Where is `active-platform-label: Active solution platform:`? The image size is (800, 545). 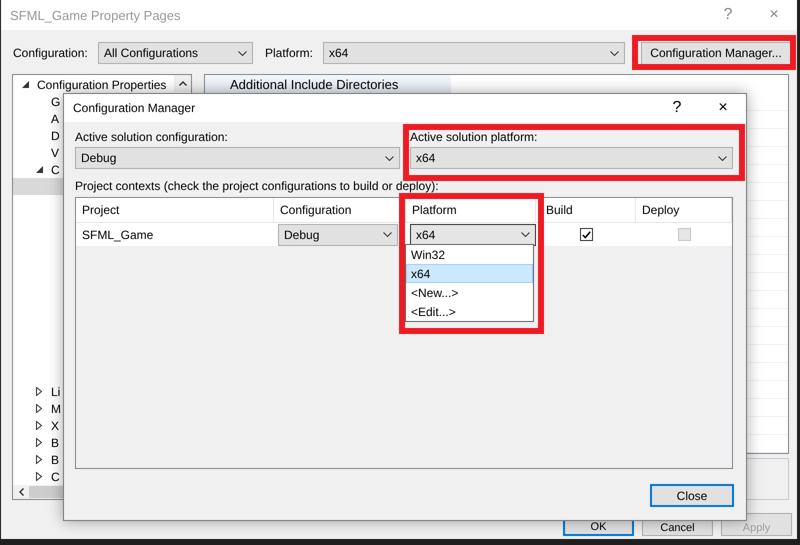
active-platform-label: Active solution platform: is located at coordinates (474, 137).